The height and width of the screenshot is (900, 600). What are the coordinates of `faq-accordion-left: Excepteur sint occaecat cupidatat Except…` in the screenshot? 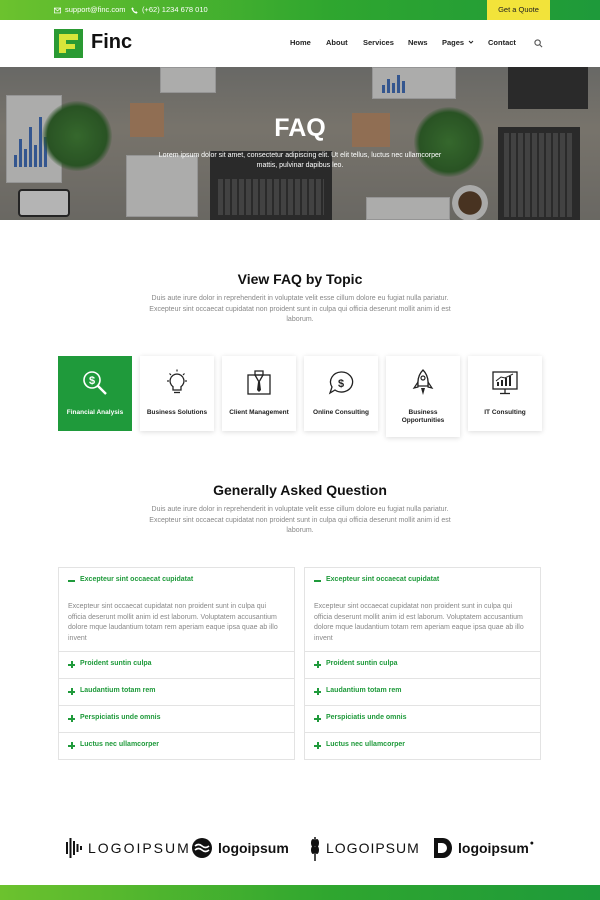 It's located at (176, 663).